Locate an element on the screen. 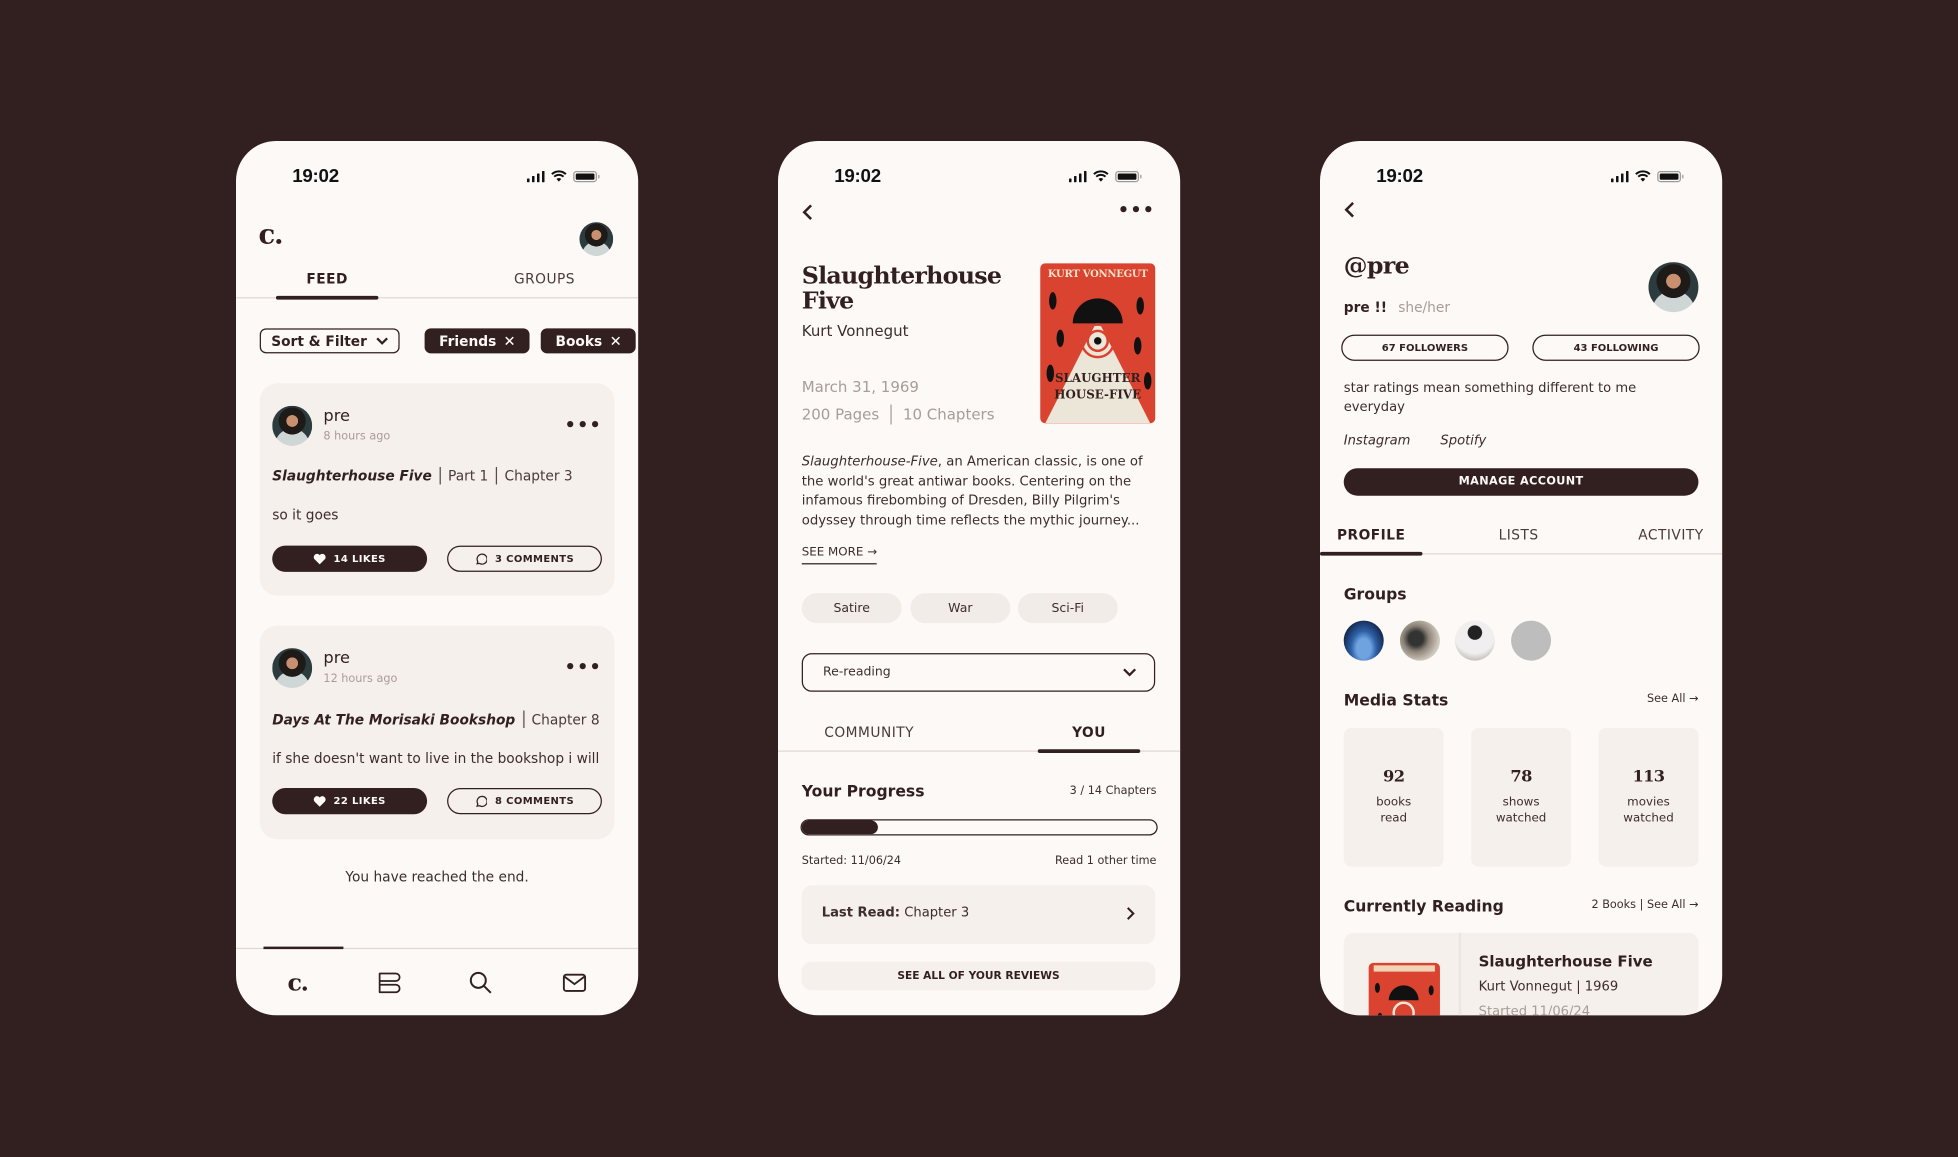  following-button: 43 FOLLOWING is located at coordinates (1616, 347).